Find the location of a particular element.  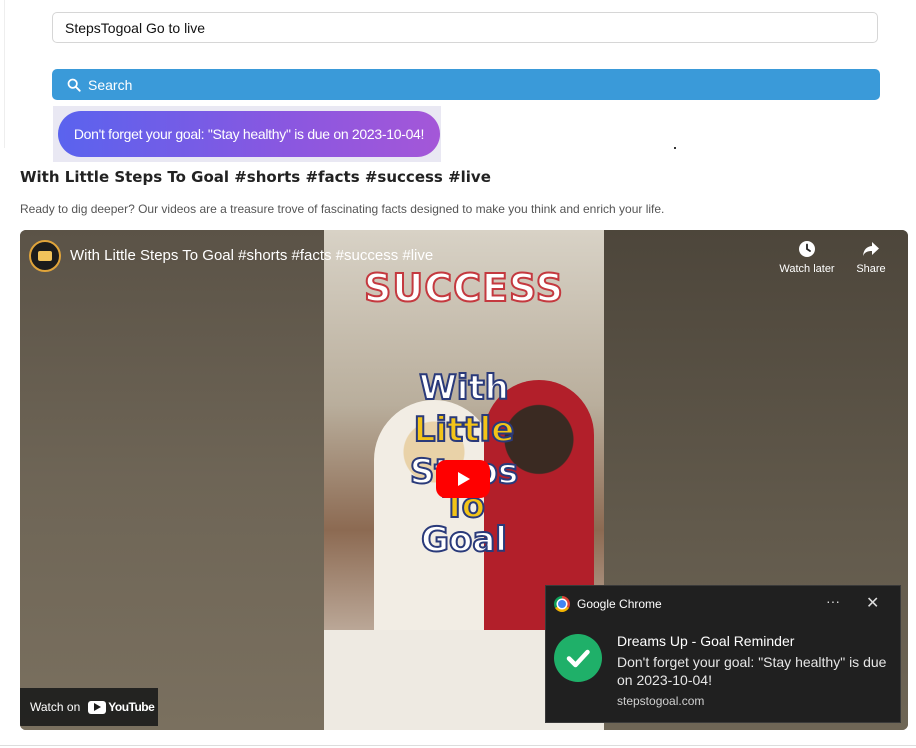

thumbnail-word-little: Little is located at coordinates (464, 430).